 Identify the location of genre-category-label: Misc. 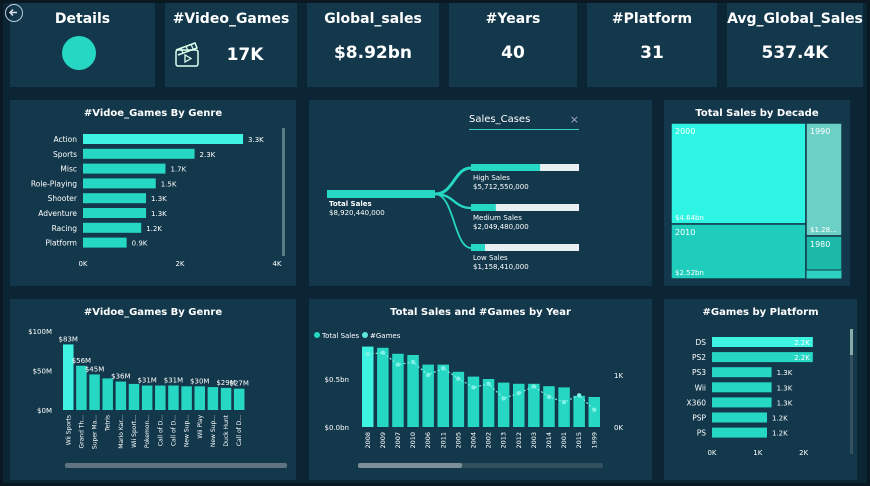
(68, 169).